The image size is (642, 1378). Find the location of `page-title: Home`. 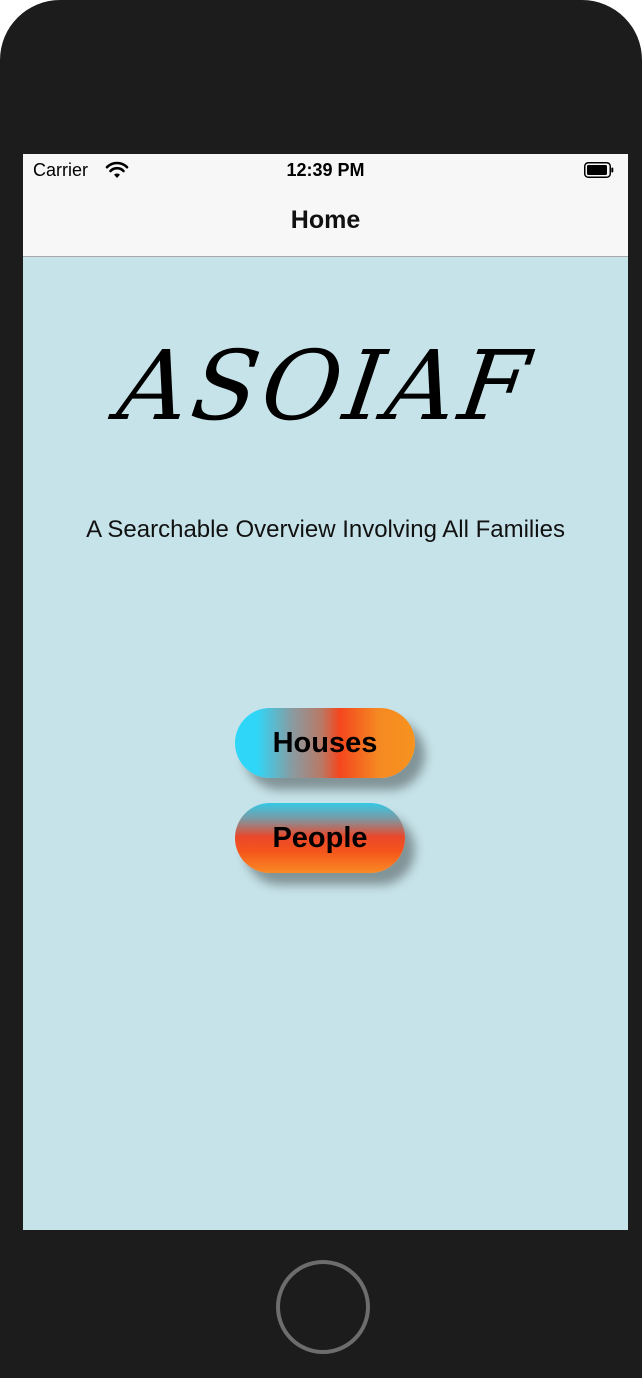

page-title: Home is located at coordinates (325, 220).